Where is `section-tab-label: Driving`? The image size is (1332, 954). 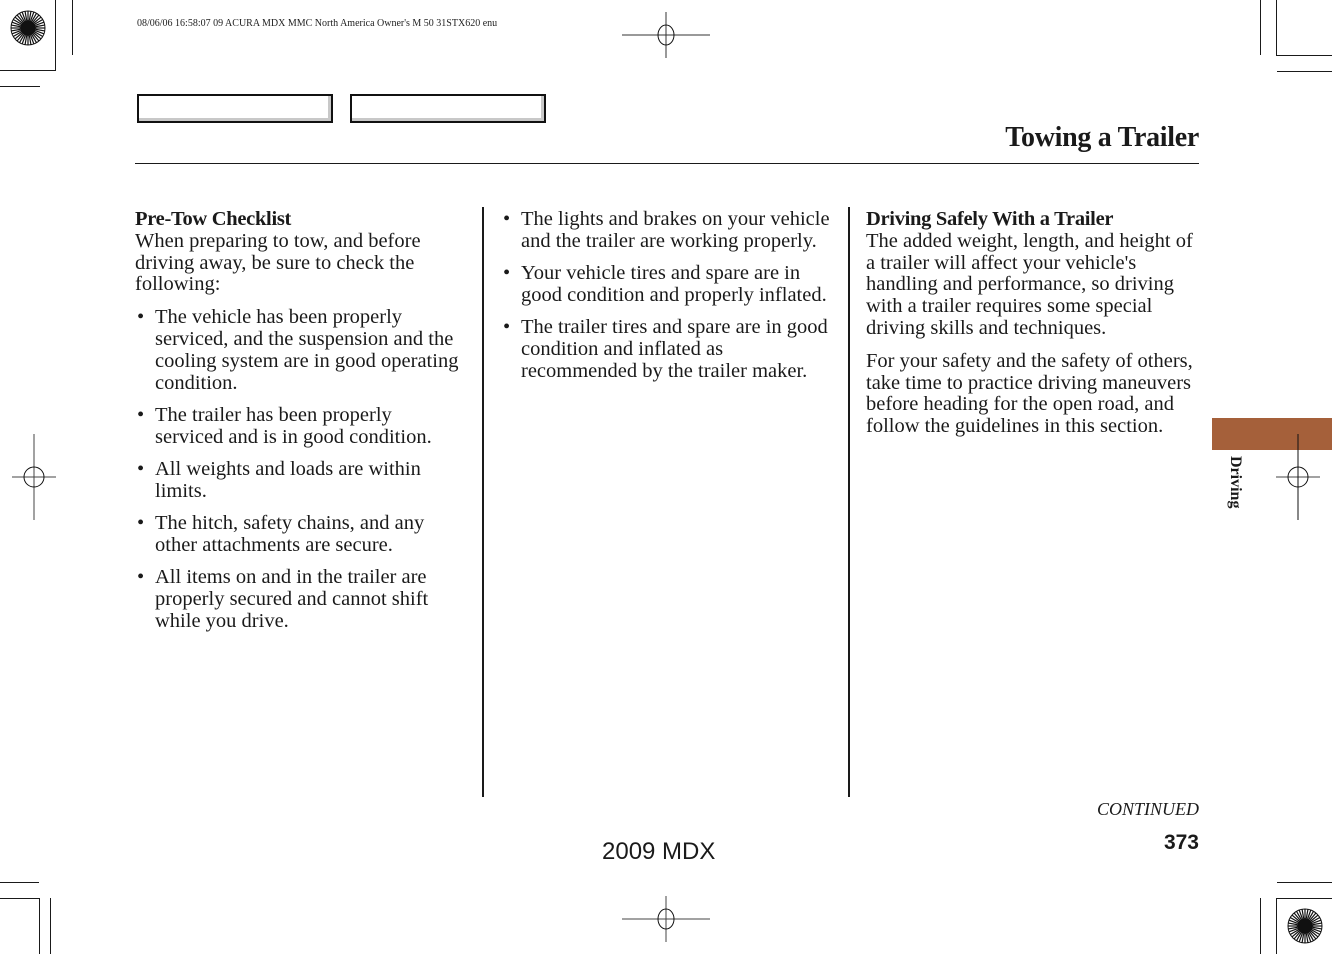 section-tab-label: Driving is located at coordinates (1235, 482).